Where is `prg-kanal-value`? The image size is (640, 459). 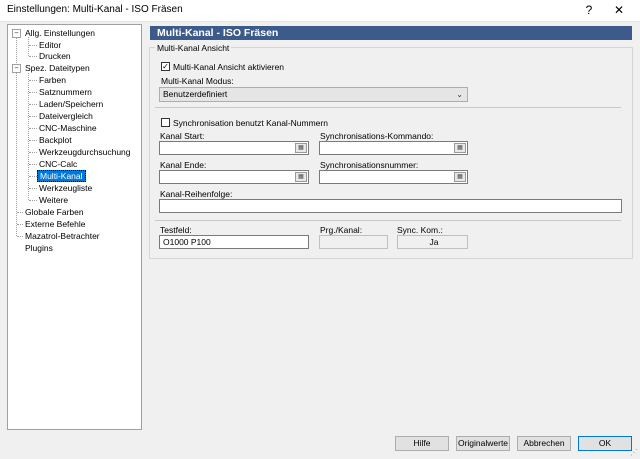 prg-kanal-value is located at coordinates (353, 242).